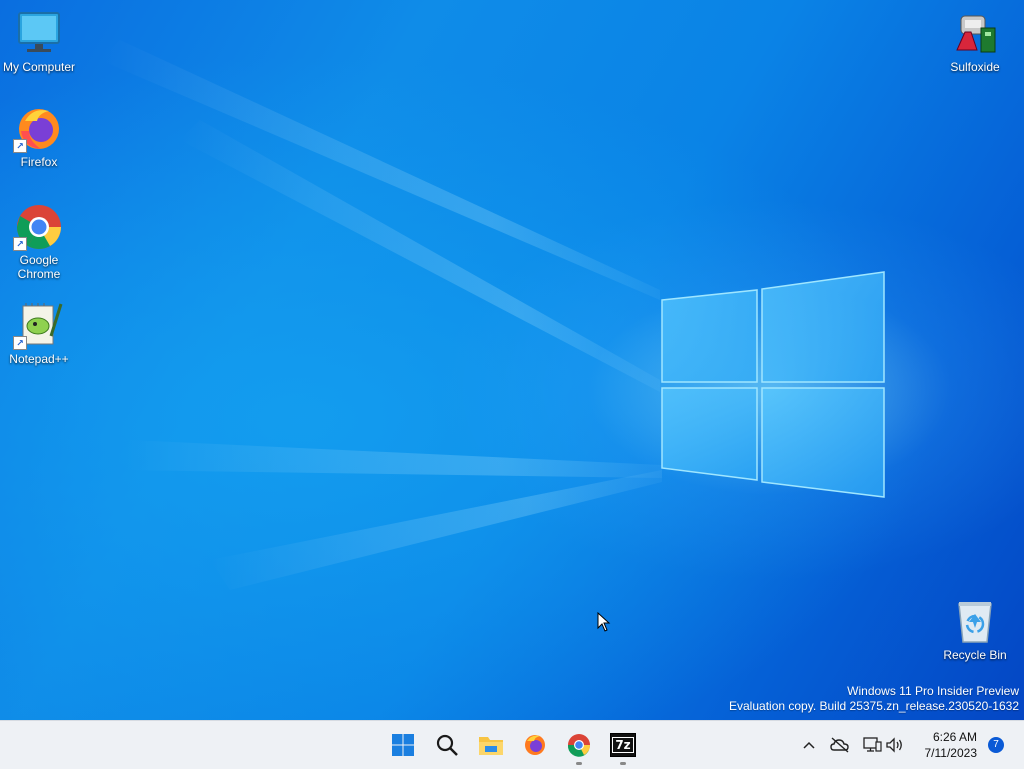 This screenshot has width=1024, height=769. Describe the element at coordinates (39, 34) in the screenshot. I see `monitor-icon` at that location.